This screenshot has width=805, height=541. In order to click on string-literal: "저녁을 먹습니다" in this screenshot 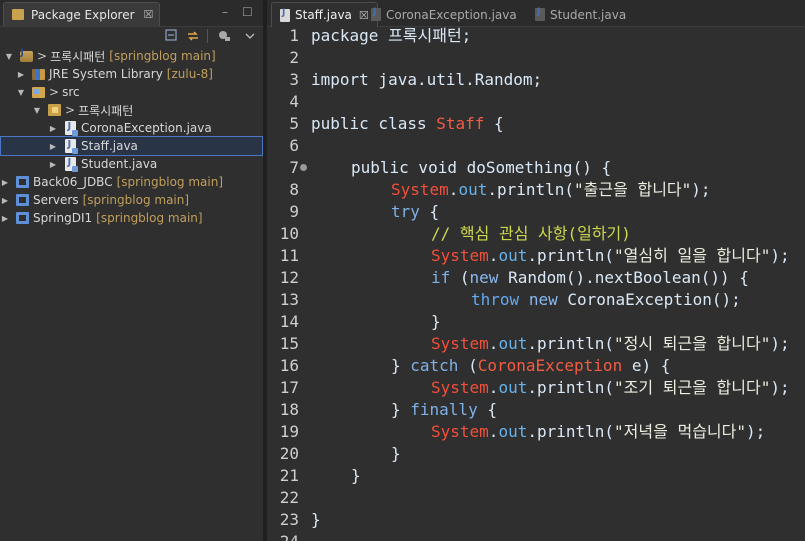, I will do `click(680, 431)`.